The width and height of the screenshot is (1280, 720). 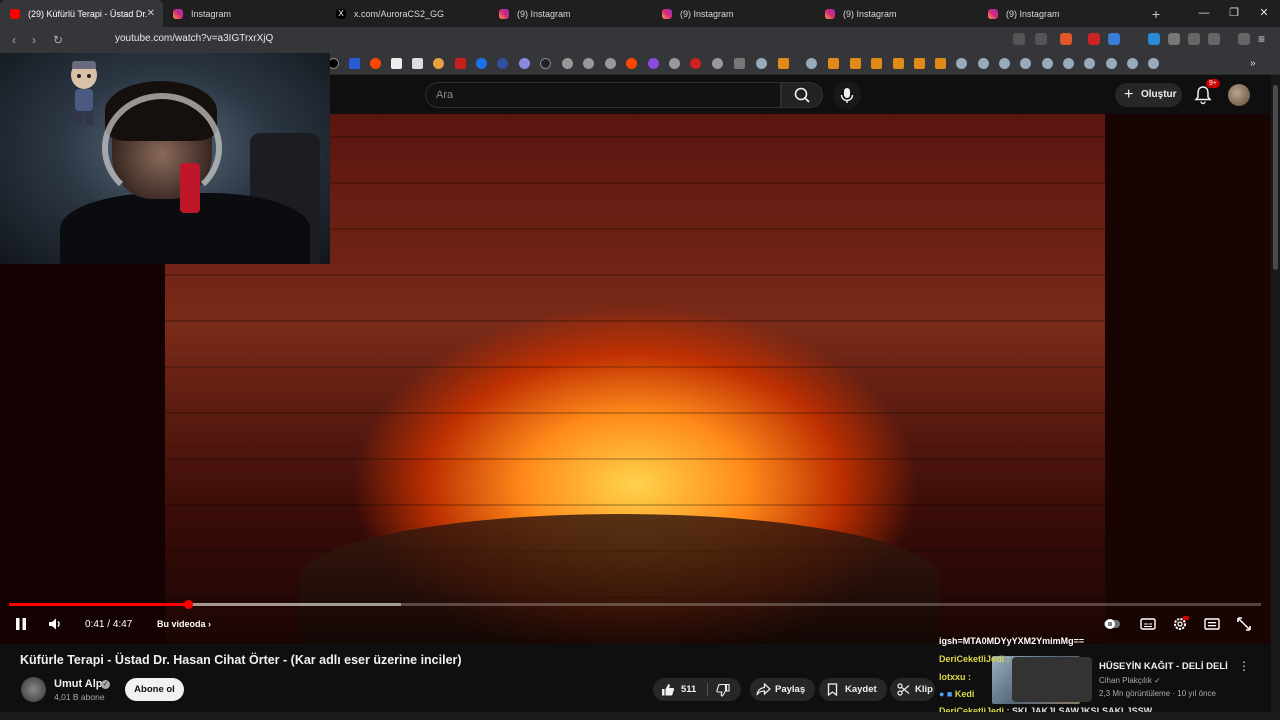 I want to click on close-tab-icon: ✕, so click(x=151, y=13).